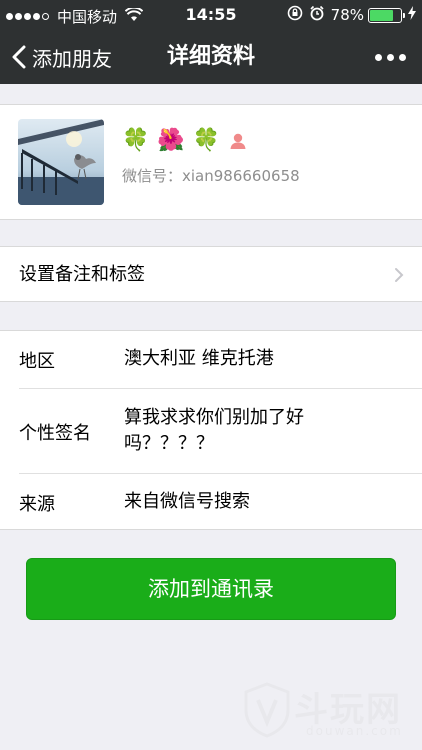  I want to click on alarm-icon, so click(317, 15).